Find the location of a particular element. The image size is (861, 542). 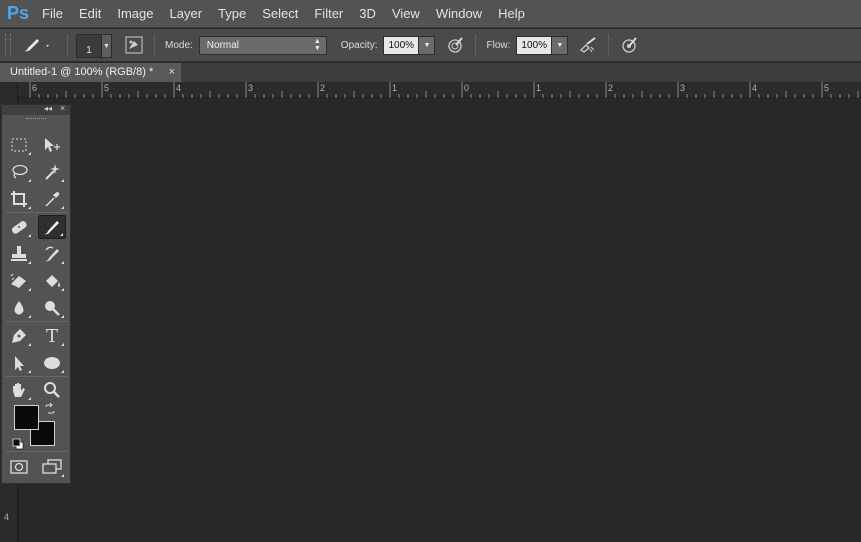

menu-window: Window is located at coordinates (459, 14).